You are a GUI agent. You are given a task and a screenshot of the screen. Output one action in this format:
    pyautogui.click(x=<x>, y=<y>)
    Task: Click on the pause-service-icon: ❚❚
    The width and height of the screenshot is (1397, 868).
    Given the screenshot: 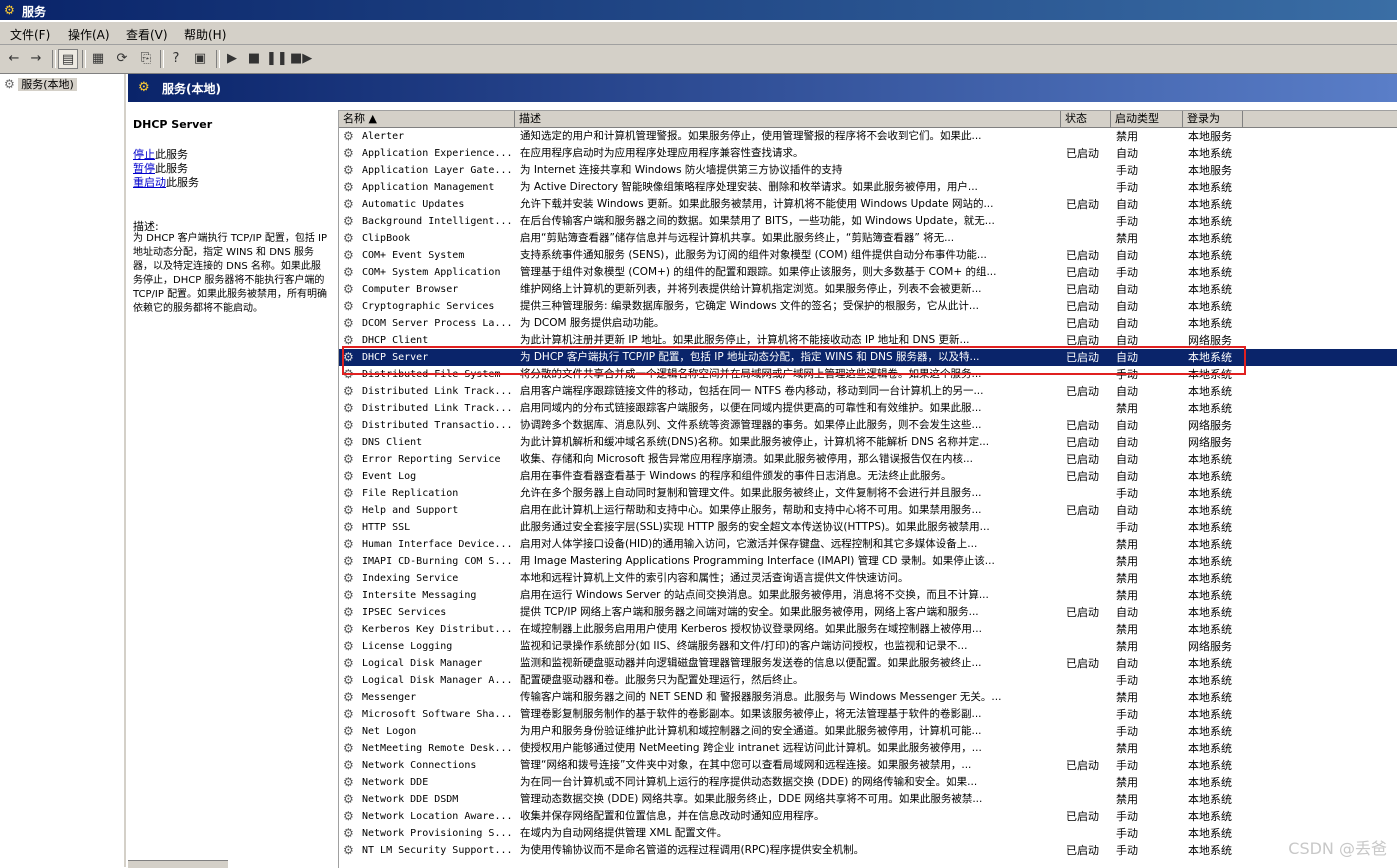 What is the action you would take?
    pyautogui.click(x=276, y=59)
    